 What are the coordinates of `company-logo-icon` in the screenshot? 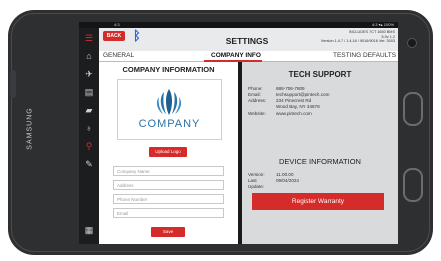 It's located at (169, 102).